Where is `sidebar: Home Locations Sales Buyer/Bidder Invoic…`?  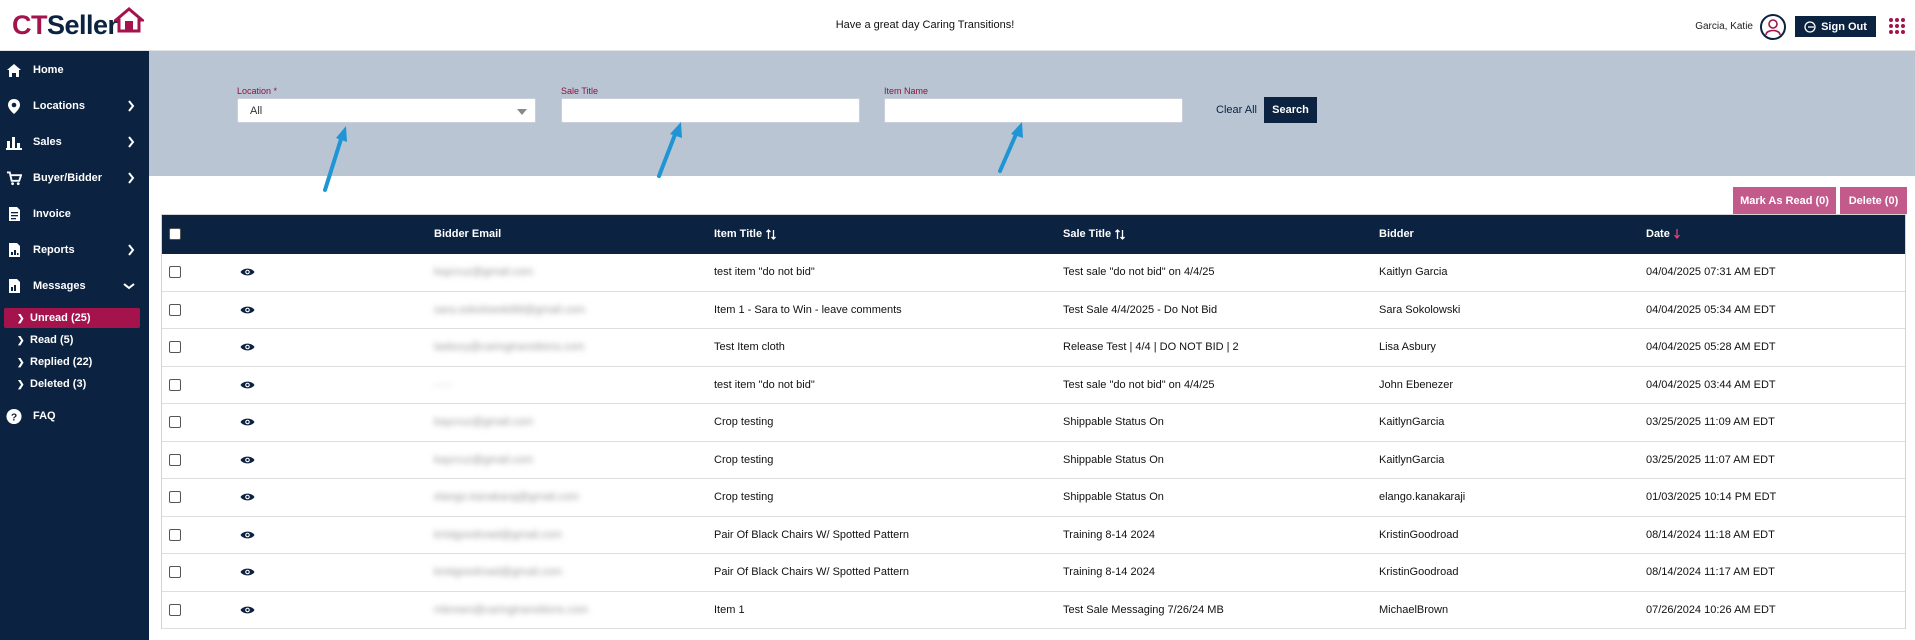
sidebar: Home Locations Sales Buyer/Bidder Invoic… is located at coordinates (74, 345).